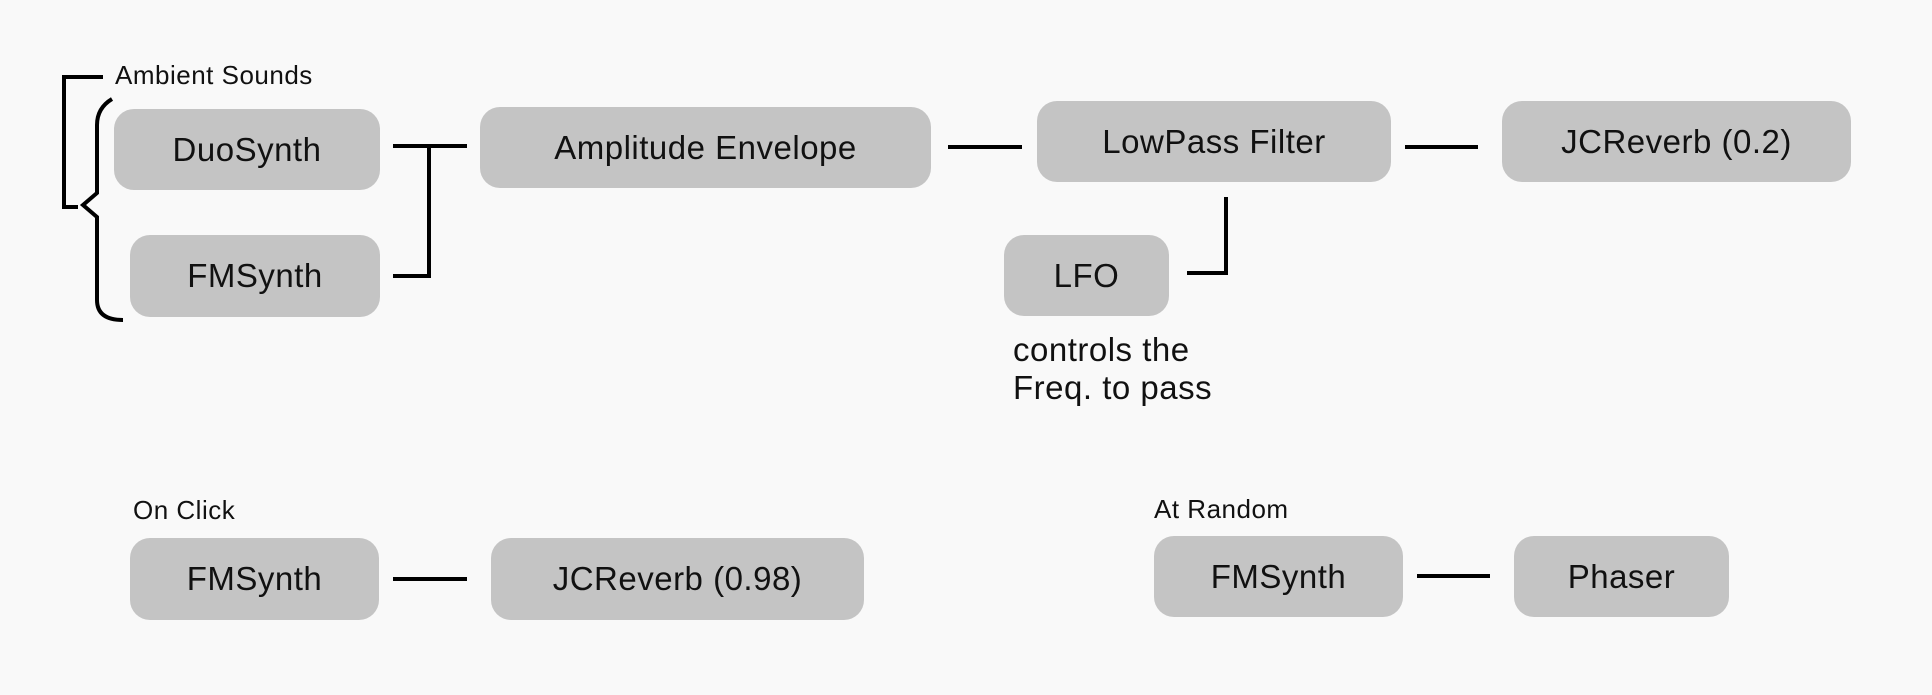  I want to click on node-jcreverb-02: JCReverb (0.2), so click(1676, 141).